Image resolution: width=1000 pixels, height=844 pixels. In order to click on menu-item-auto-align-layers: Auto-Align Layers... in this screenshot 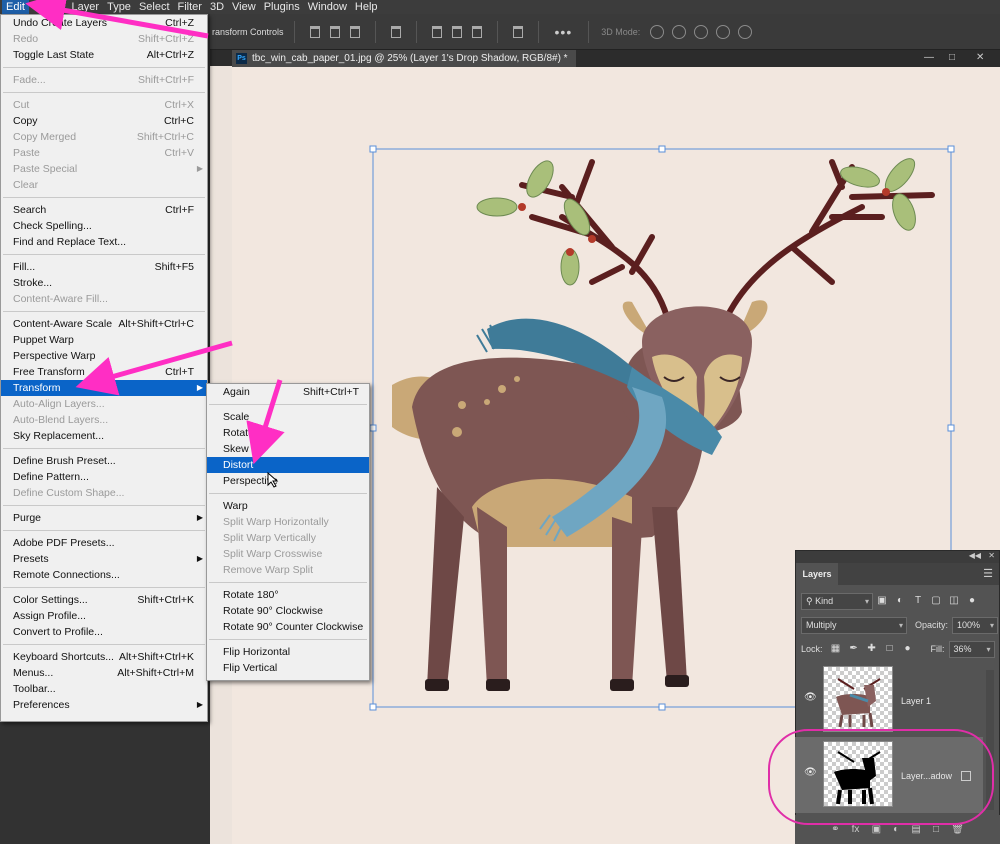, I will do `click(104, 404)`.